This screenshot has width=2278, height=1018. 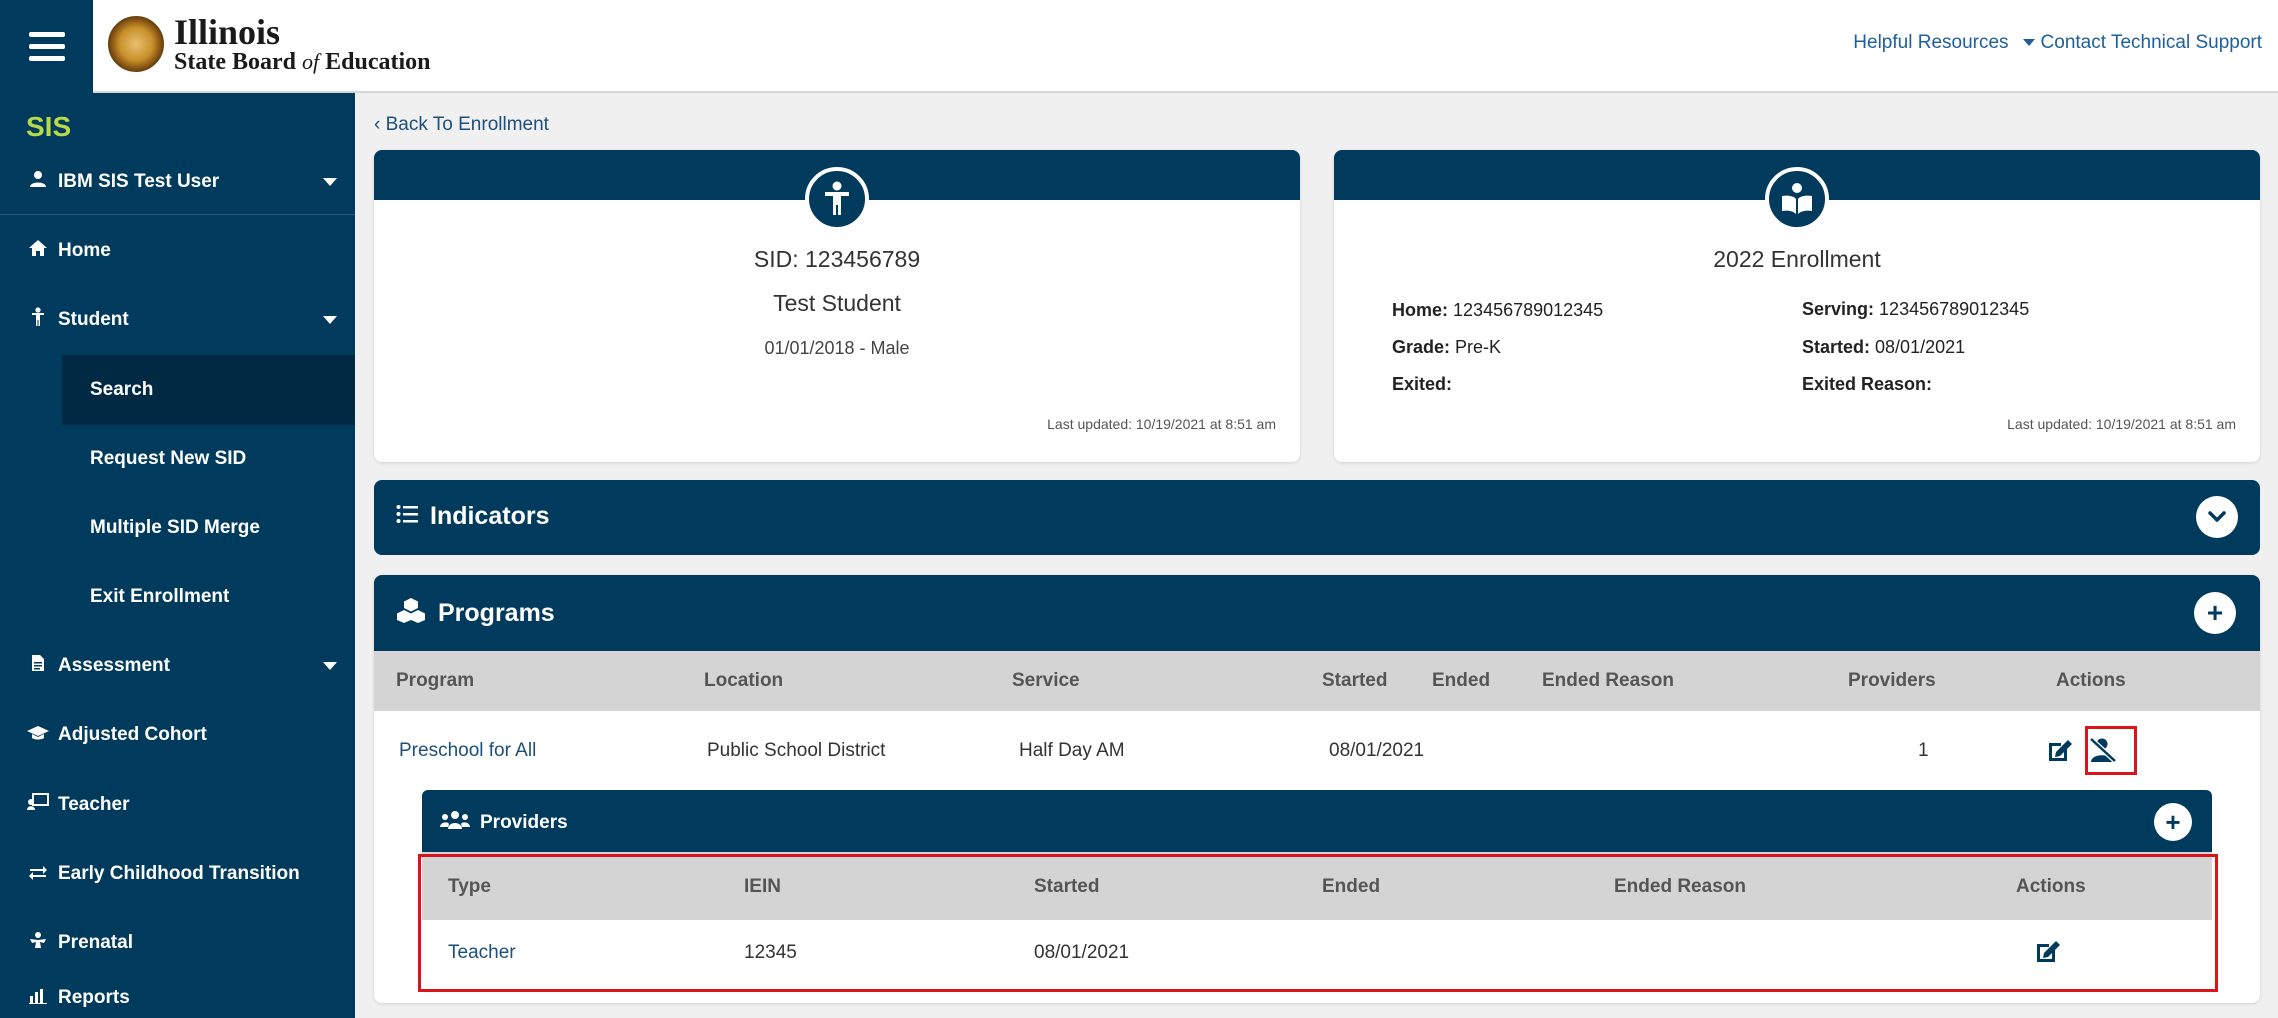 I want to click on column-header: Ended Reason, so click(x=1608, y=680).